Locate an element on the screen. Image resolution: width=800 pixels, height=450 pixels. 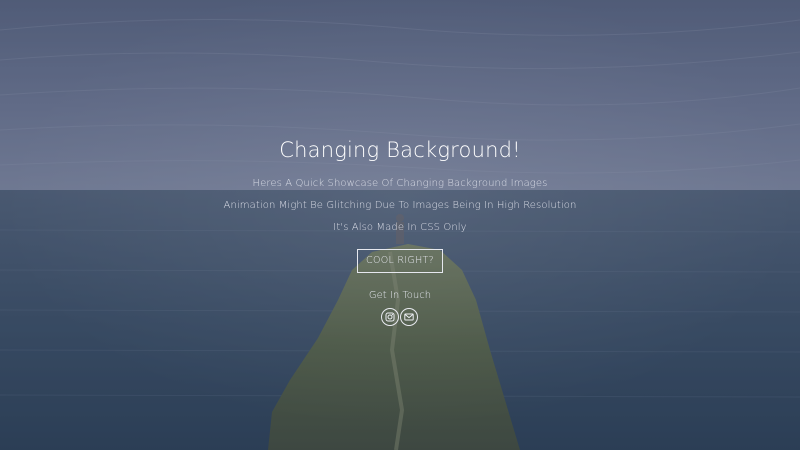
cool-right-button: COOL RIGHT? is located at coordinates (400, 261).